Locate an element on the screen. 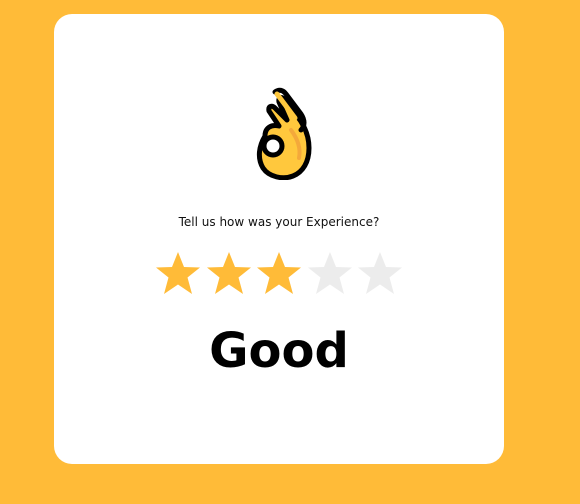  star-rating is located at coordinates (279, 273).